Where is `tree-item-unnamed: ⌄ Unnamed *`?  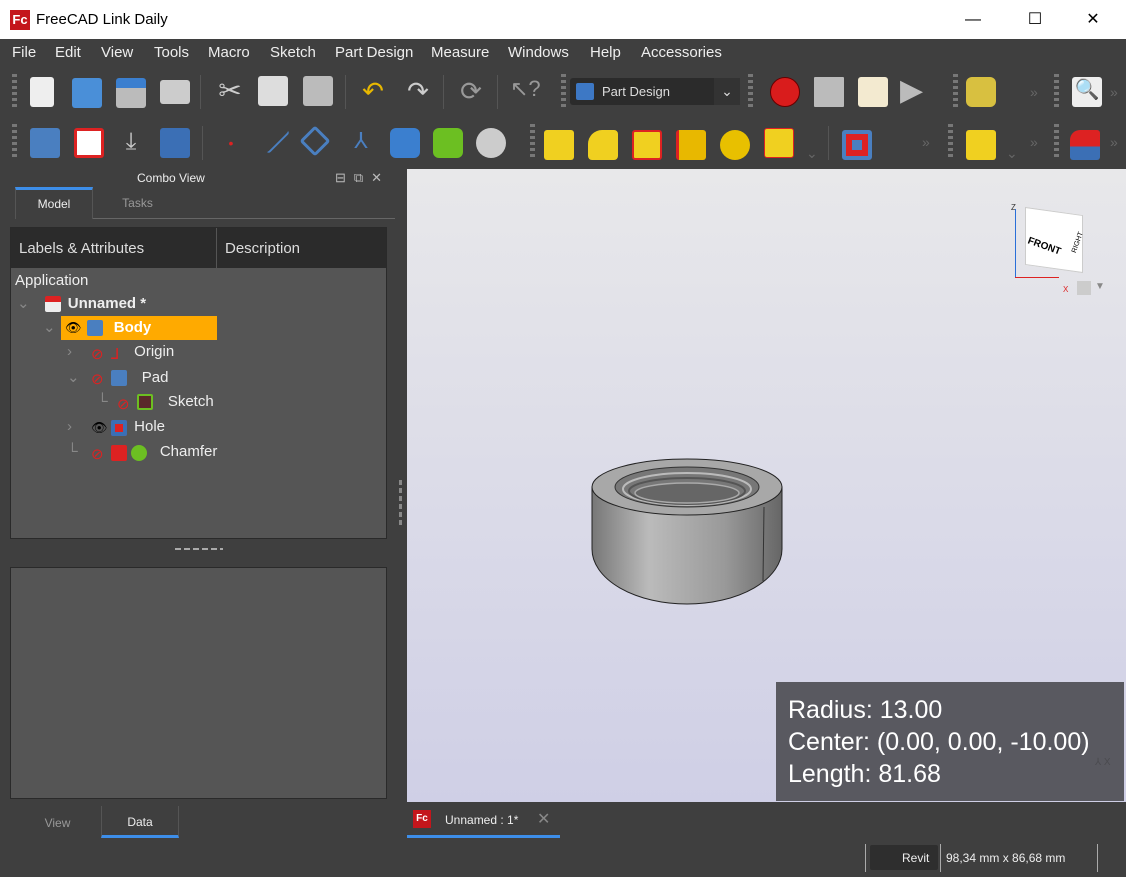
tree-item-unnamed: ⌄ Unnamed * is located at coordinates (81, 303).